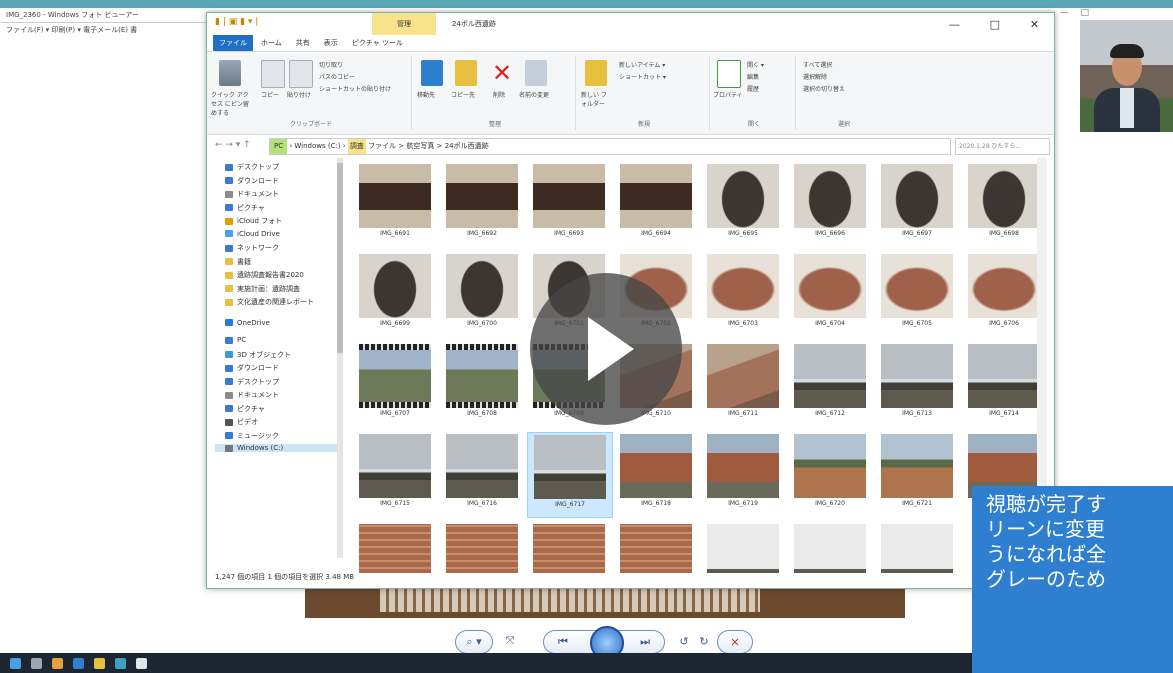  What do you see at coordinates (377, 43) in the screenshot?
I see `tab-picture-tools: ピクチャ ツール` at bounding box center [377, 43].